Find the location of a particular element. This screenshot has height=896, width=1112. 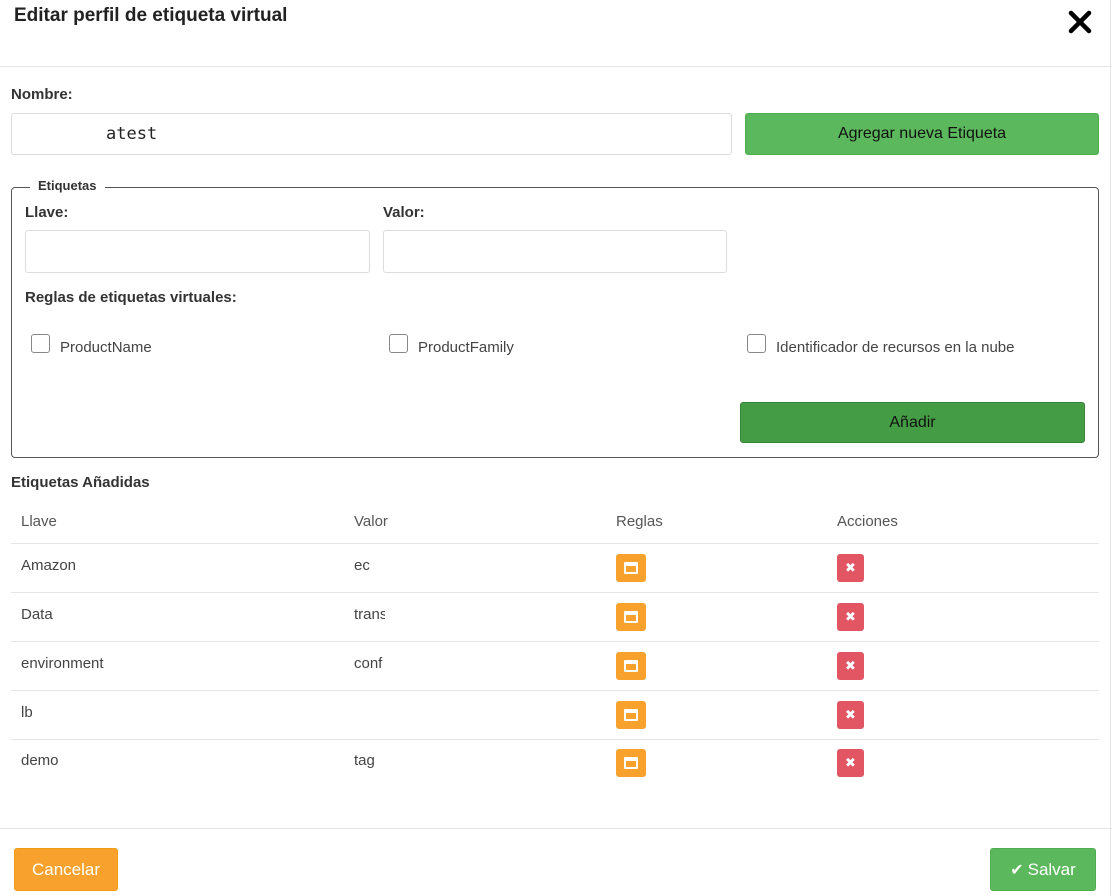

key-label: Llave: is located at coordinates (47, 212).